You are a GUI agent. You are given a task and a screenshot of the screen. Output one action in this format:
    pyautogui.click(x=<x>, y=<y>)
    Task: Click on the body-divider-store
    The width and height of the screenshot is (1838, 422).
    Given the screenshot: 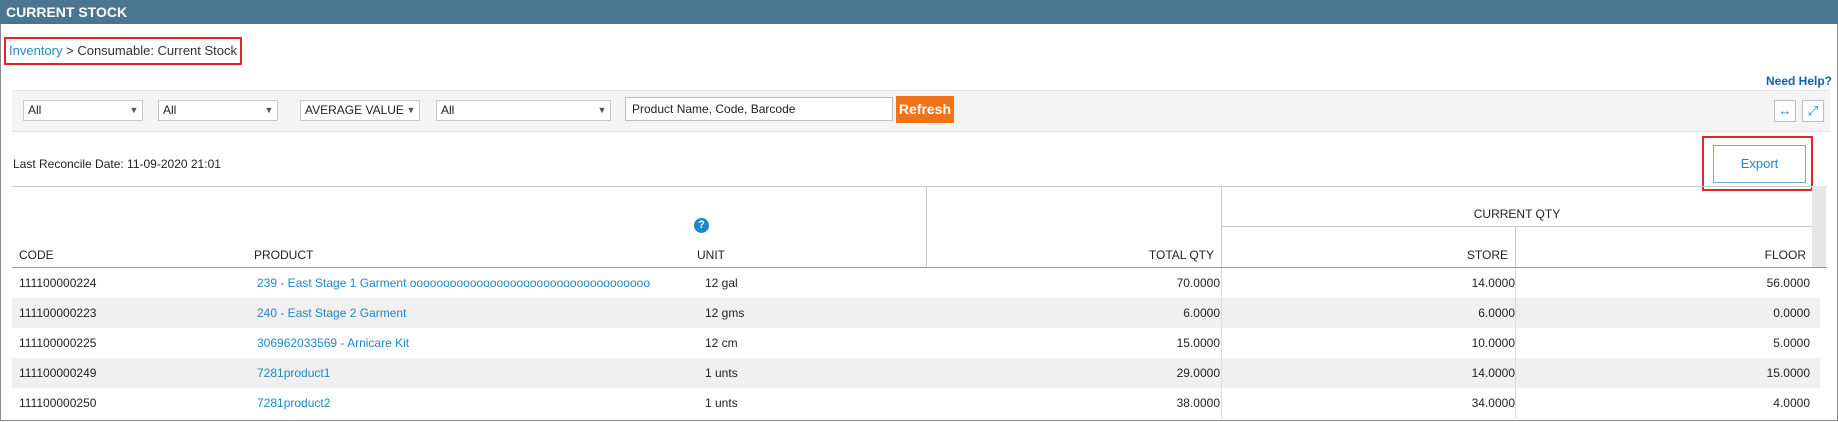 What is the action you would take?
    pyautogui.click(x=1515, y=343)
    